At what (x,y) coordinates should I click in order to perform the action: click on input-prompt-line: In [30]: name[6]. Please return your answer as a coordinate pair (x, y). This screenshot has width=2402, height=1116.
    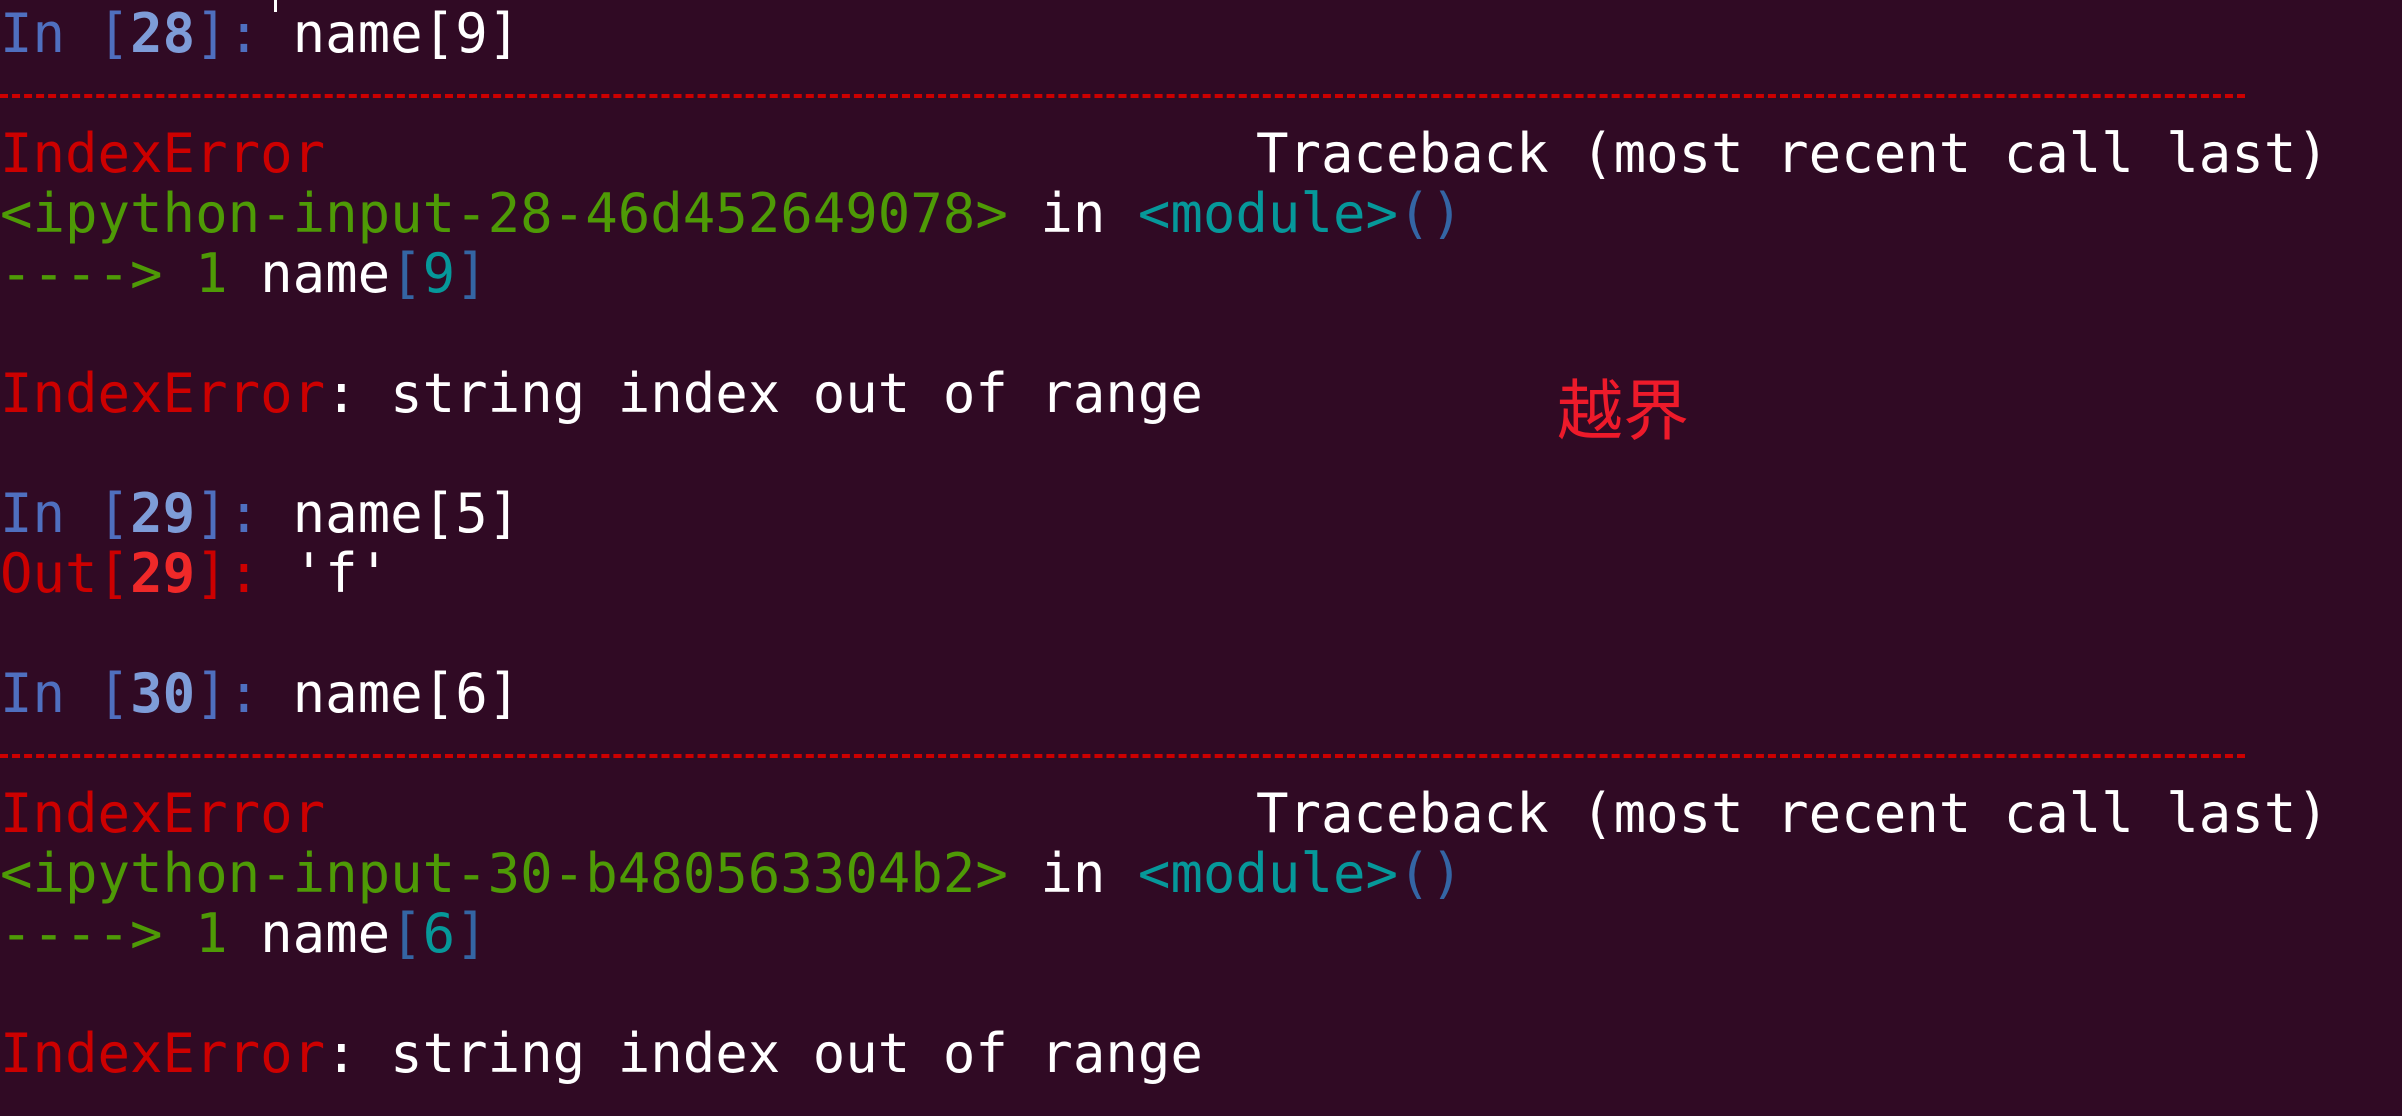
    Looking at the image, I should click on (260, 694).